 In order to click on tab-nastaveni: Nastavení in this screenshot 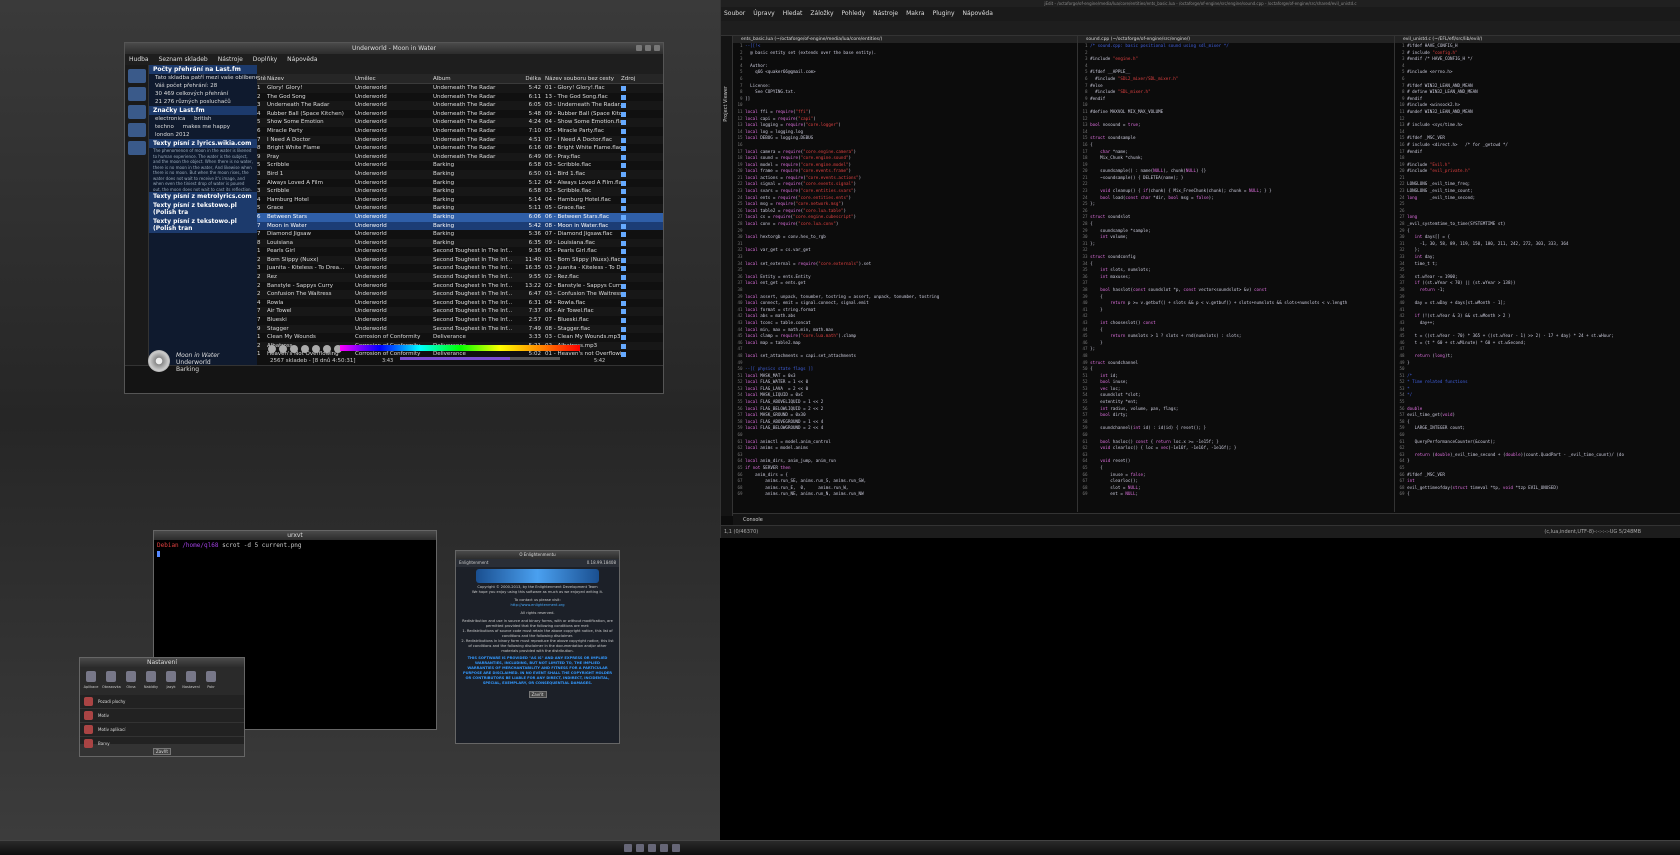, I will do `click(191, 681)`.